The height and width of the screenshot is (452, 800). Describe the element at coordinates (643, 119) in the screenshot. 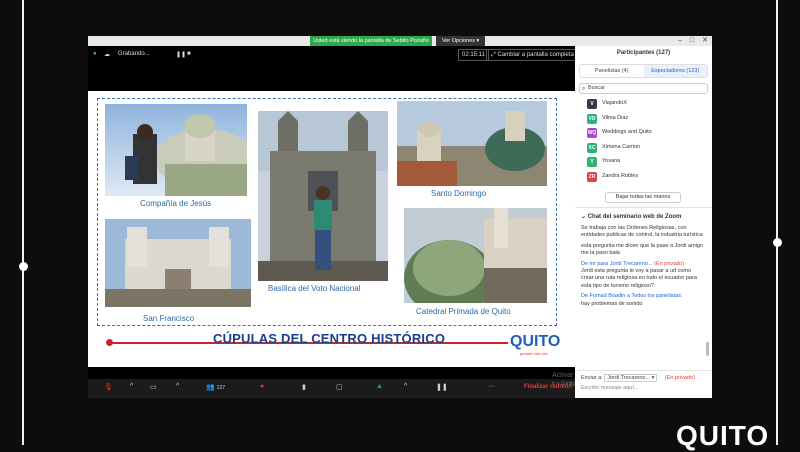

I see `participant-row: VD Vilma Diaz` at that location.